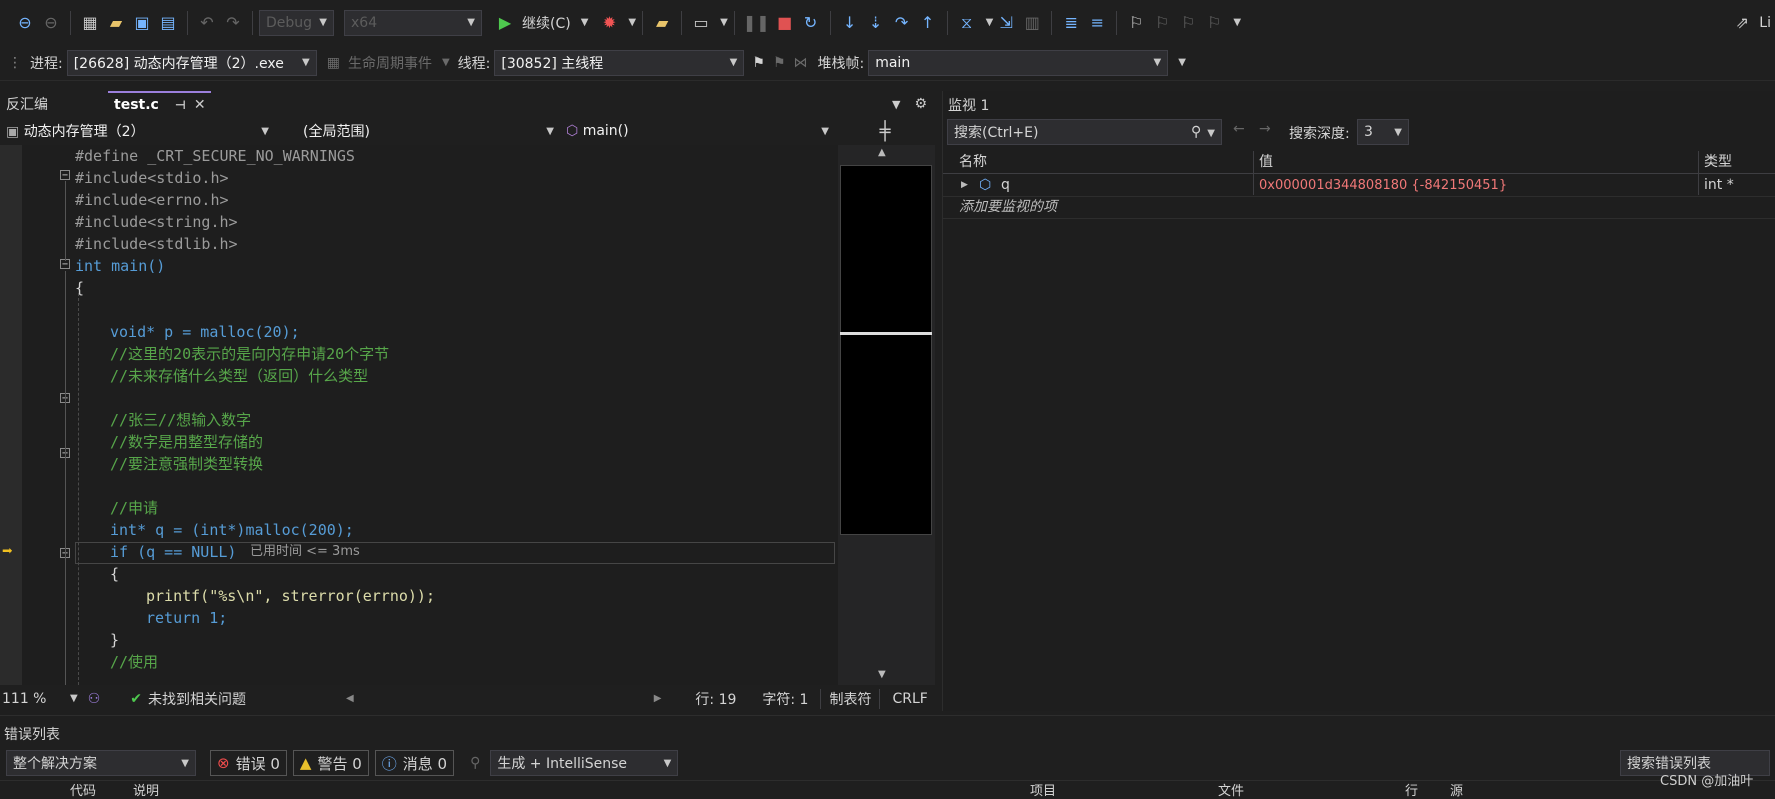 The height and width of the screenshot is (799, 1775). What do you see at coordinates (350, 698) in the screenshot?
I see `scroll-left-icon: ◀` at bounding box center [350, 698].